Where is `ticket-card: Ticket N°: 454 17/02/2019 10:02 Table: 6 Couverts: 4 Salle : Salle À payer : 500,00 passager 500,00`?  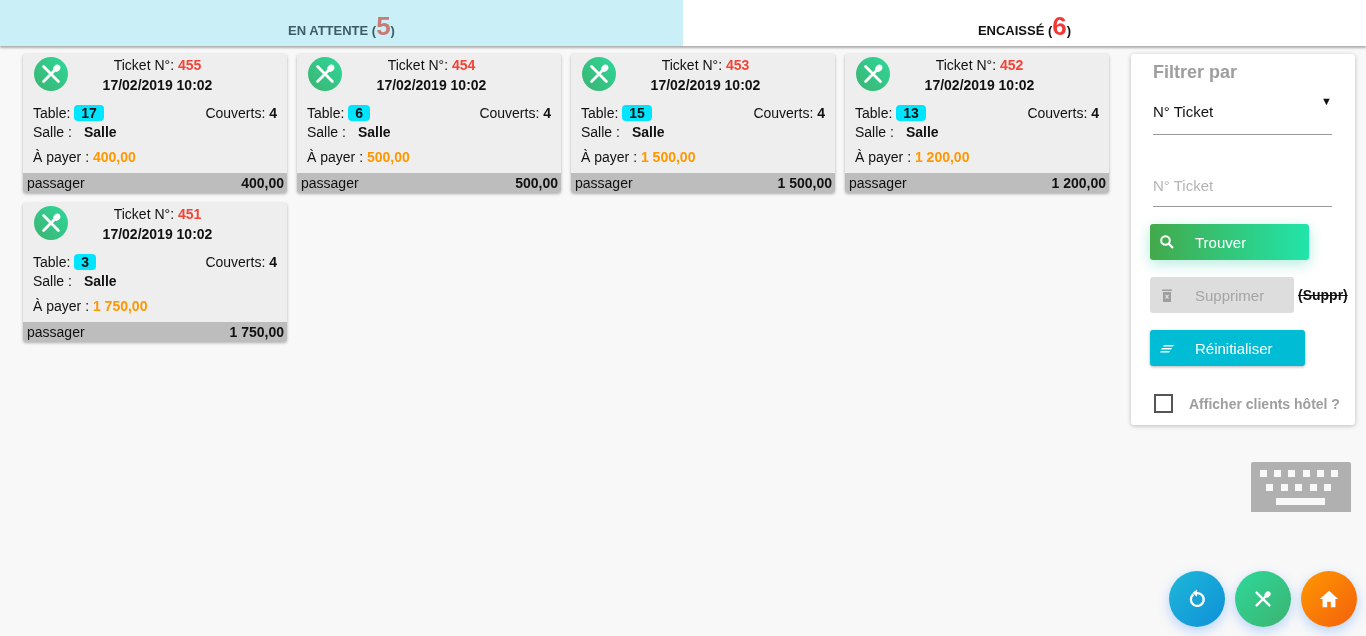
ticket-card: Ticket N°: 454 17/02/2019 10:02 Table: 6 Couverts: 4 Salle : Salle À payer : 500,00 passager 500,00 is located at coordinates (429, 123).